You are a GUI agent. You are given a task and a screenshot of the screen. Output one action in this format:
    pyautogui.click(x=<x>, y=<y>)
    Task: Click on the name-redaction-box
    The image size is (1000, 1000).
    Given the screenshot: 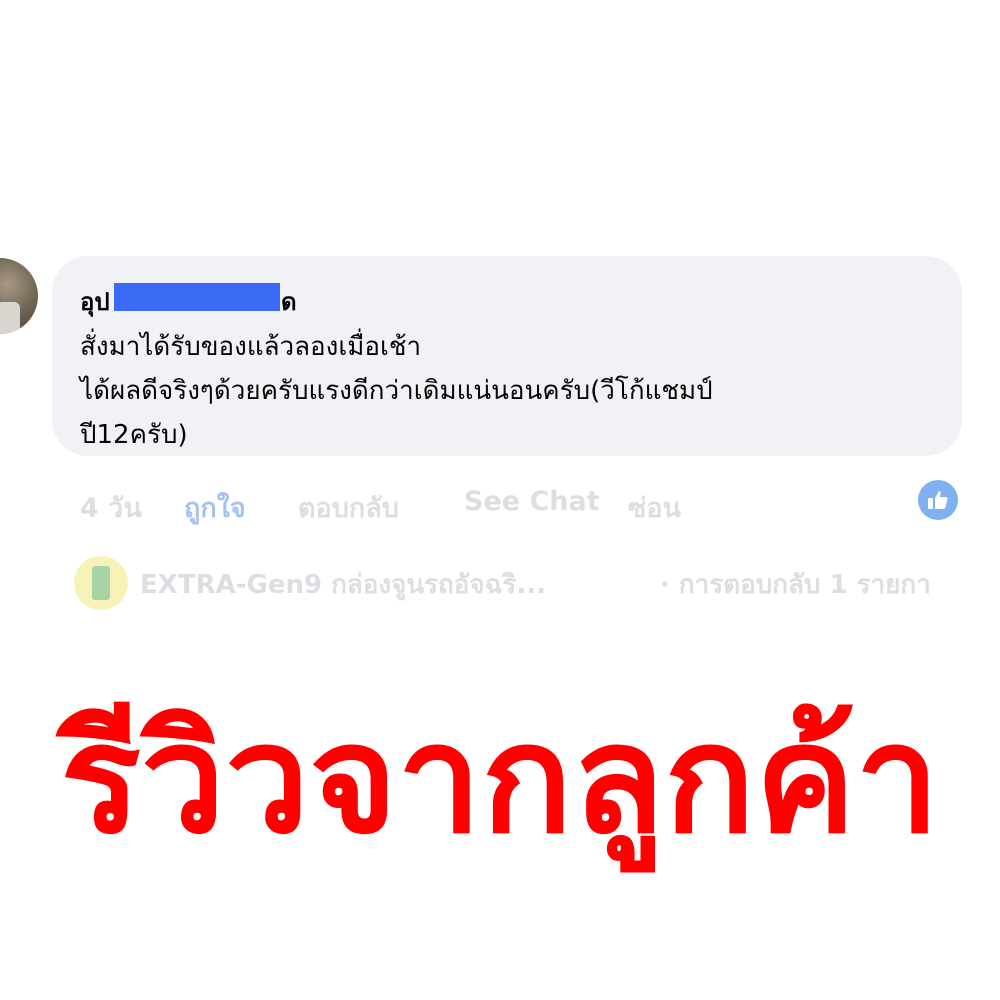 What is the action you would take?
    pyautogui.click(x=197, y=297)
    